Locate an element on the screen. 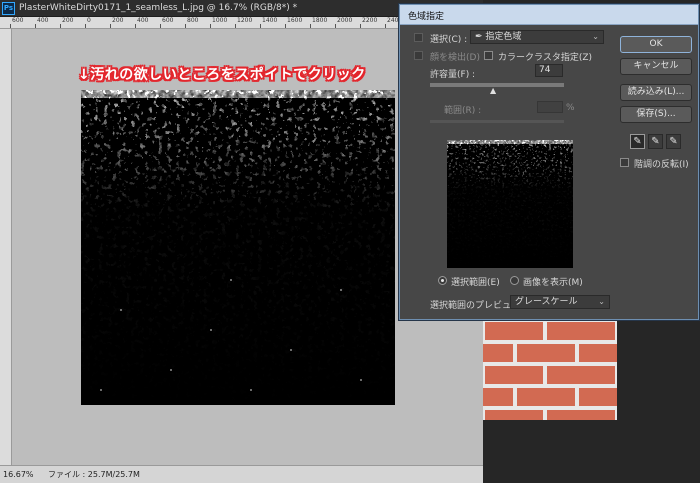  panel-frame is located at coordinates (658, 401).